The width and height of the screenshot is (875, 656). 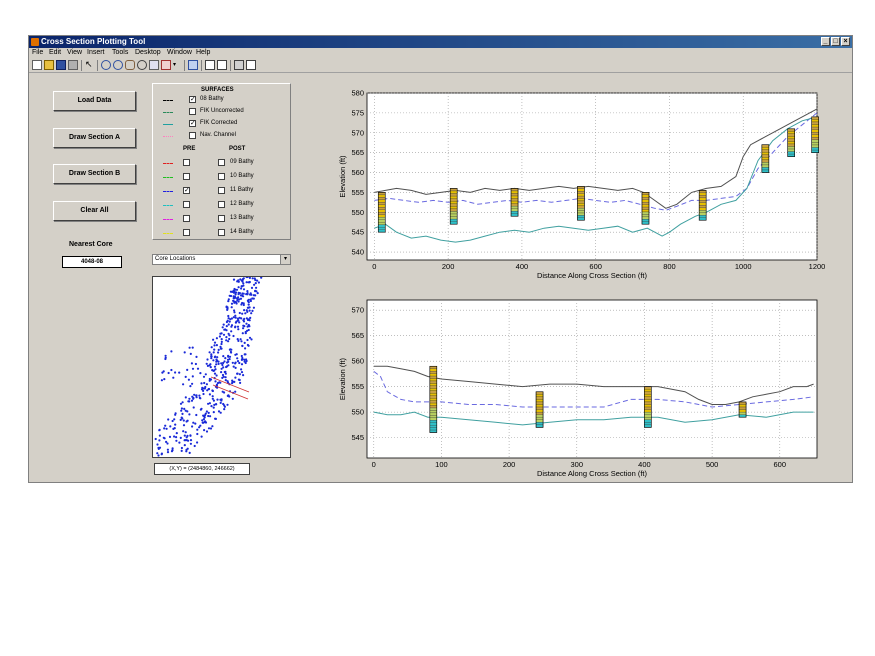 What do you see at coordinates (192, 111) in the screenshot?
I see `surface-fik-uncorrected-checkbox` at bounding box center [192, 111].